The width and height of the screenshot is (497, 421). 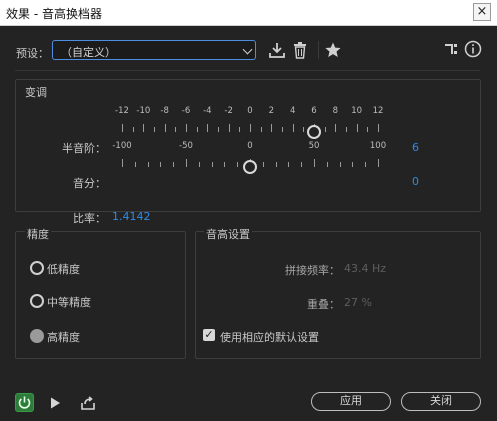 What do you see at coordinates (300, 50) in the screenshot?
I see `trash-icon` at bounding box center [300, 50].